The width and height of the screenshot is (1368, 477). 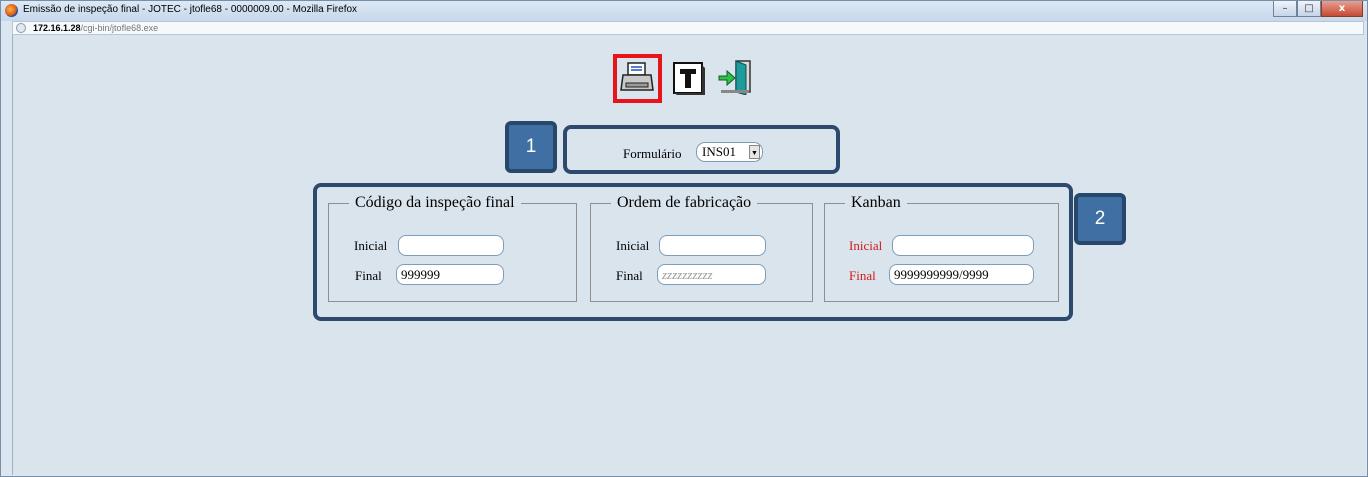 What do you see at coordinates (1100, 219) in the screenshot?
I see `callout-badge-2: 2` at bounding box center [1100, 219].